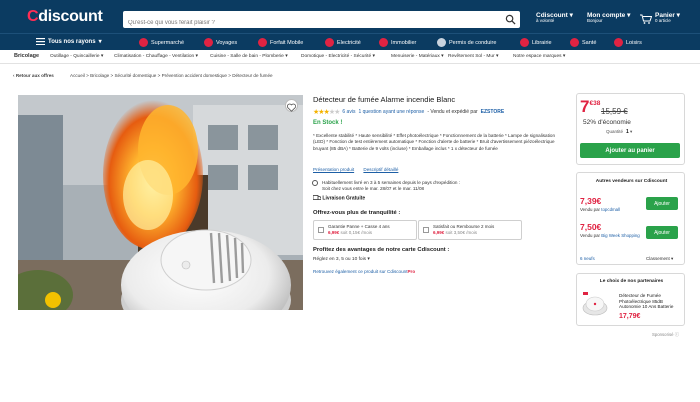 Image resolution: width=700 pixels, height=402 pixels. Describe the element at coordinates (493, 112) in the screenshot. I see `seller-link: EZSTORE` at that location.